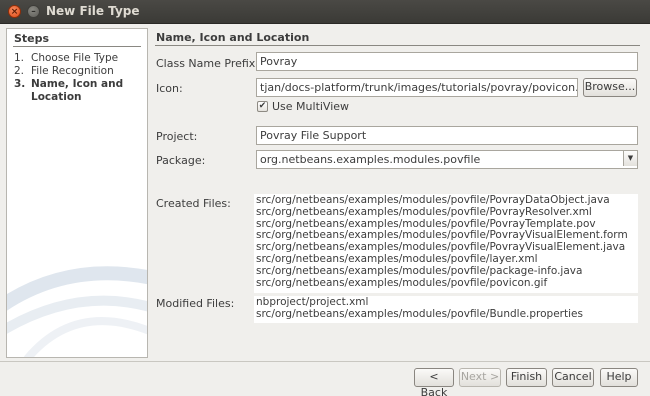 Image resolution: width=650 pixels, height=396 pixels. I want to click on class-name-prefix-input: Povray, so click(447, 61).